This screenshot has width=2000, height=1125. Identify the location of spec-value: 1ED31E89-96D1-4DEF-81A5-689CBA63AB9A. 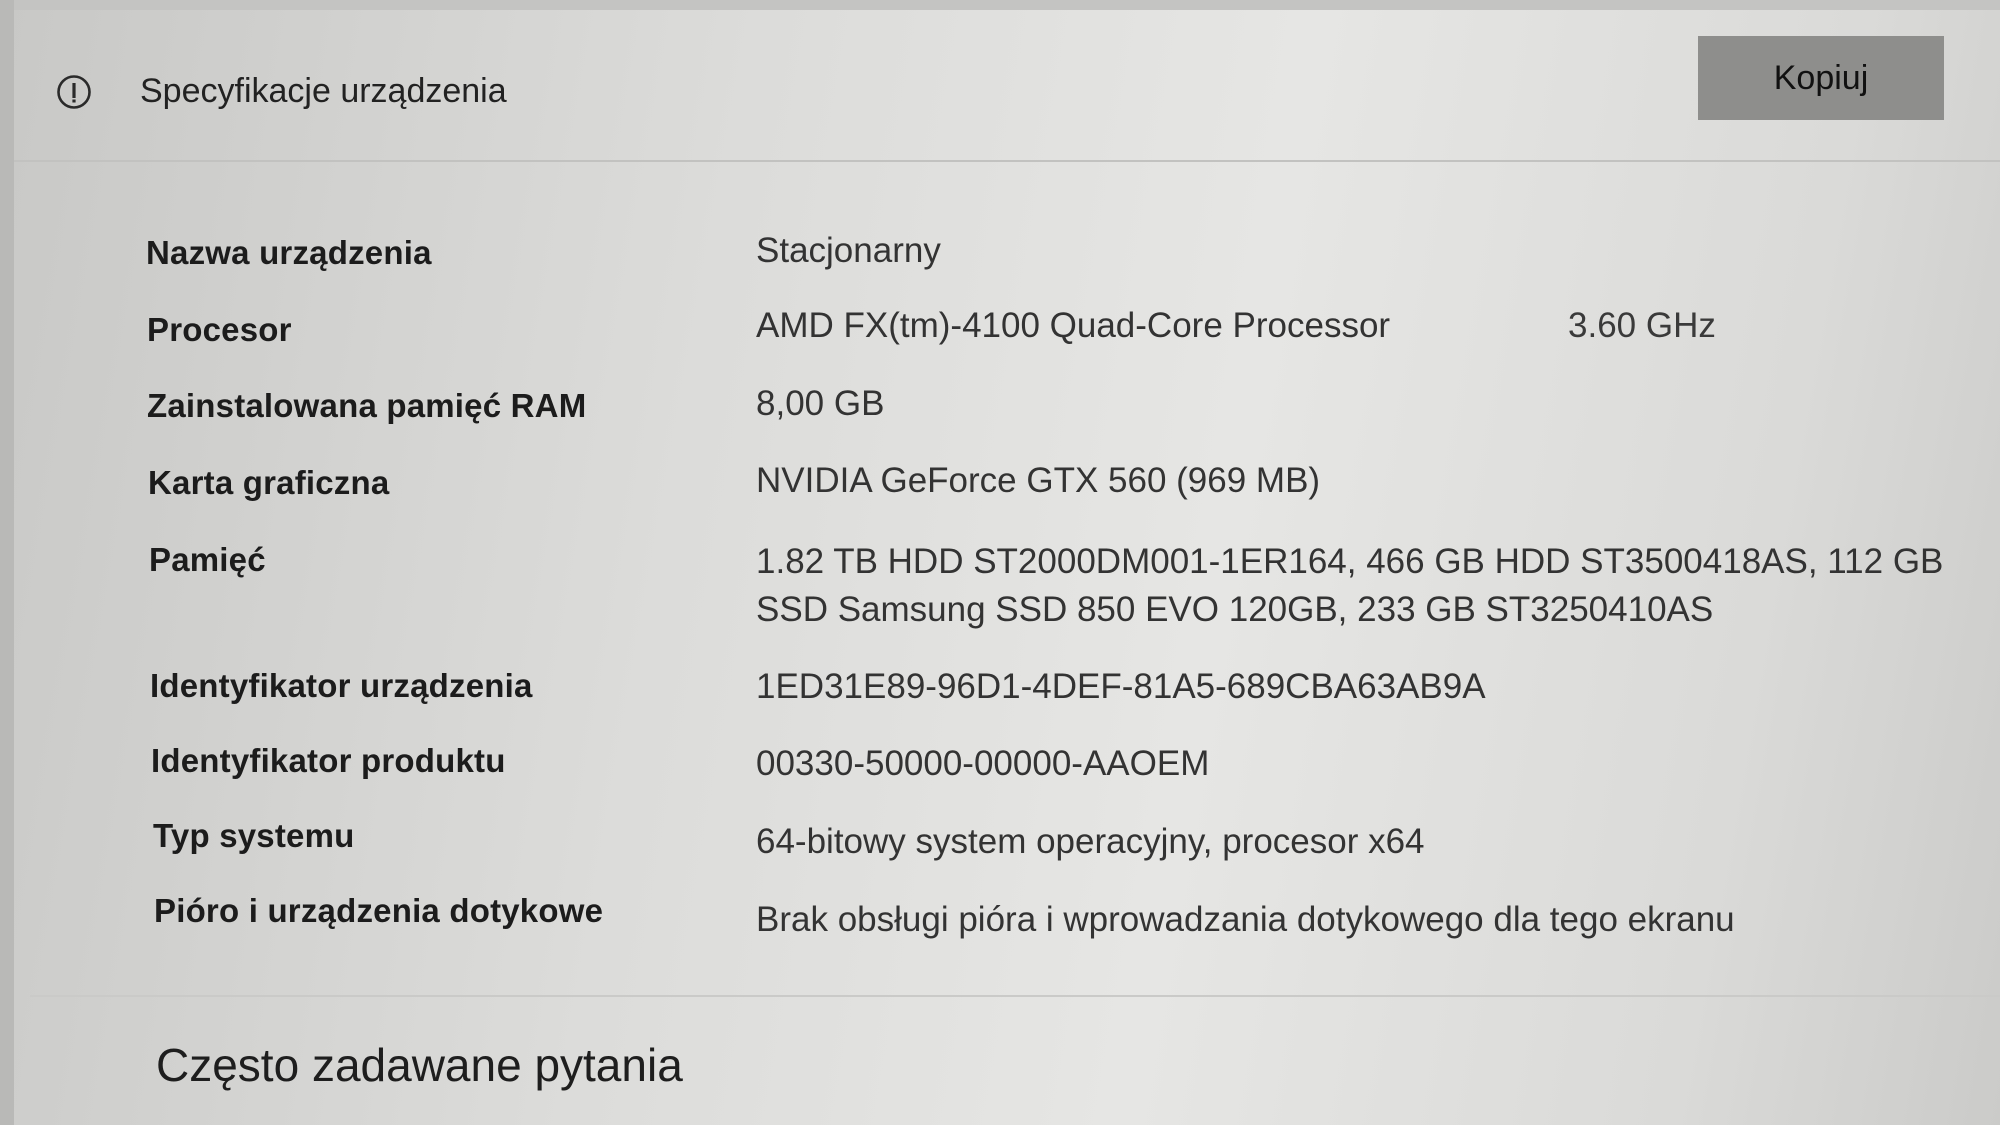
(1366, 687).